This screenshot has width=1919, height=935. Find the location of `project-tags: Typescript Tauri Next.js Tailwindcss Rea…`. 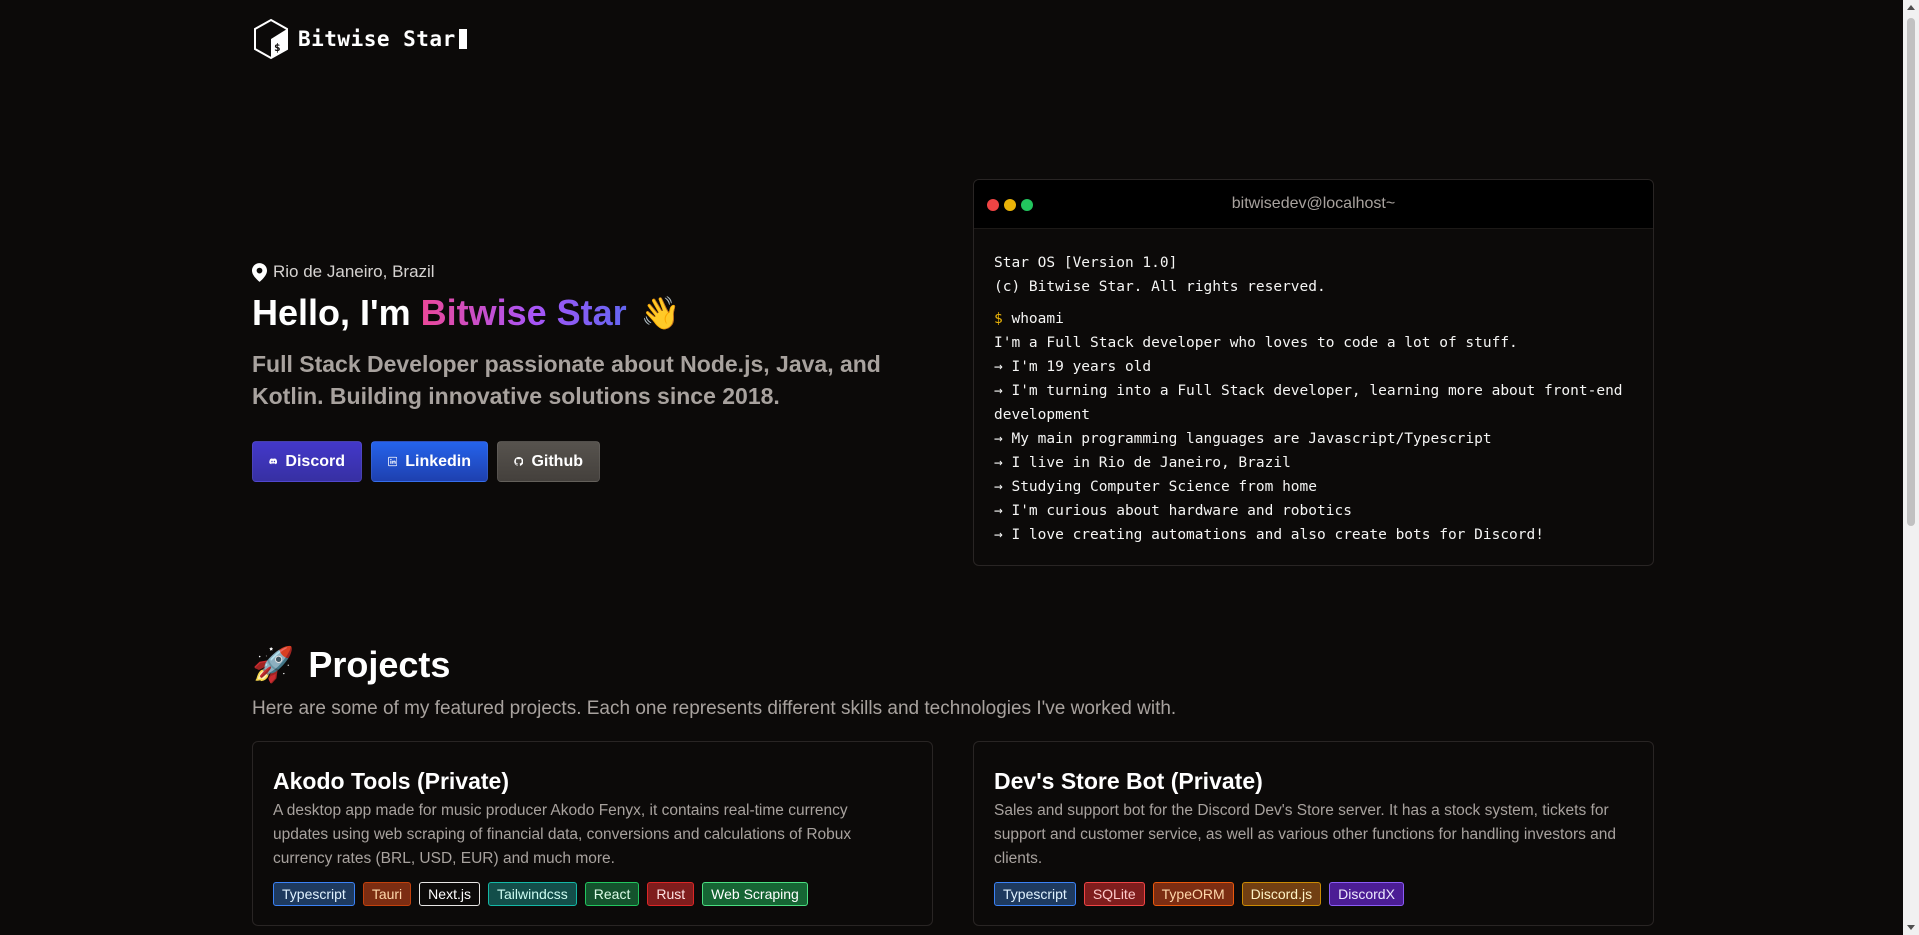

project-tags: Typescript Tauri Next.js Tailwindcss Rea… is located at coordinates (592, 894).